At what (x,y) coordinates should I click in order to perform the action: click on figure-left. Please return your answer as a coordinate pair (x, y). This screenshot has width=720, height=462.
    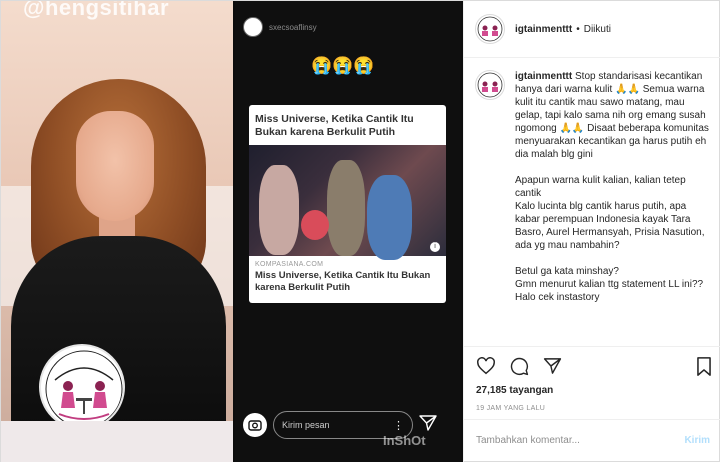
    Looking at the image, I should click on (279, 210).